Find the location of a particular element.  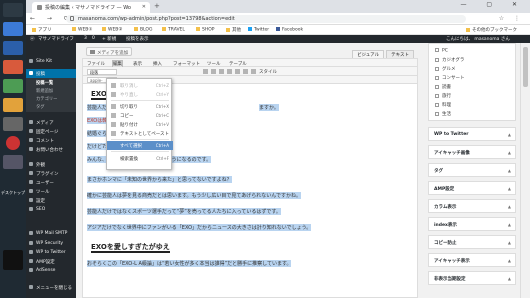

metabox-copy-protect: コピー防止 ▲ is located at coordinates (472, 242).